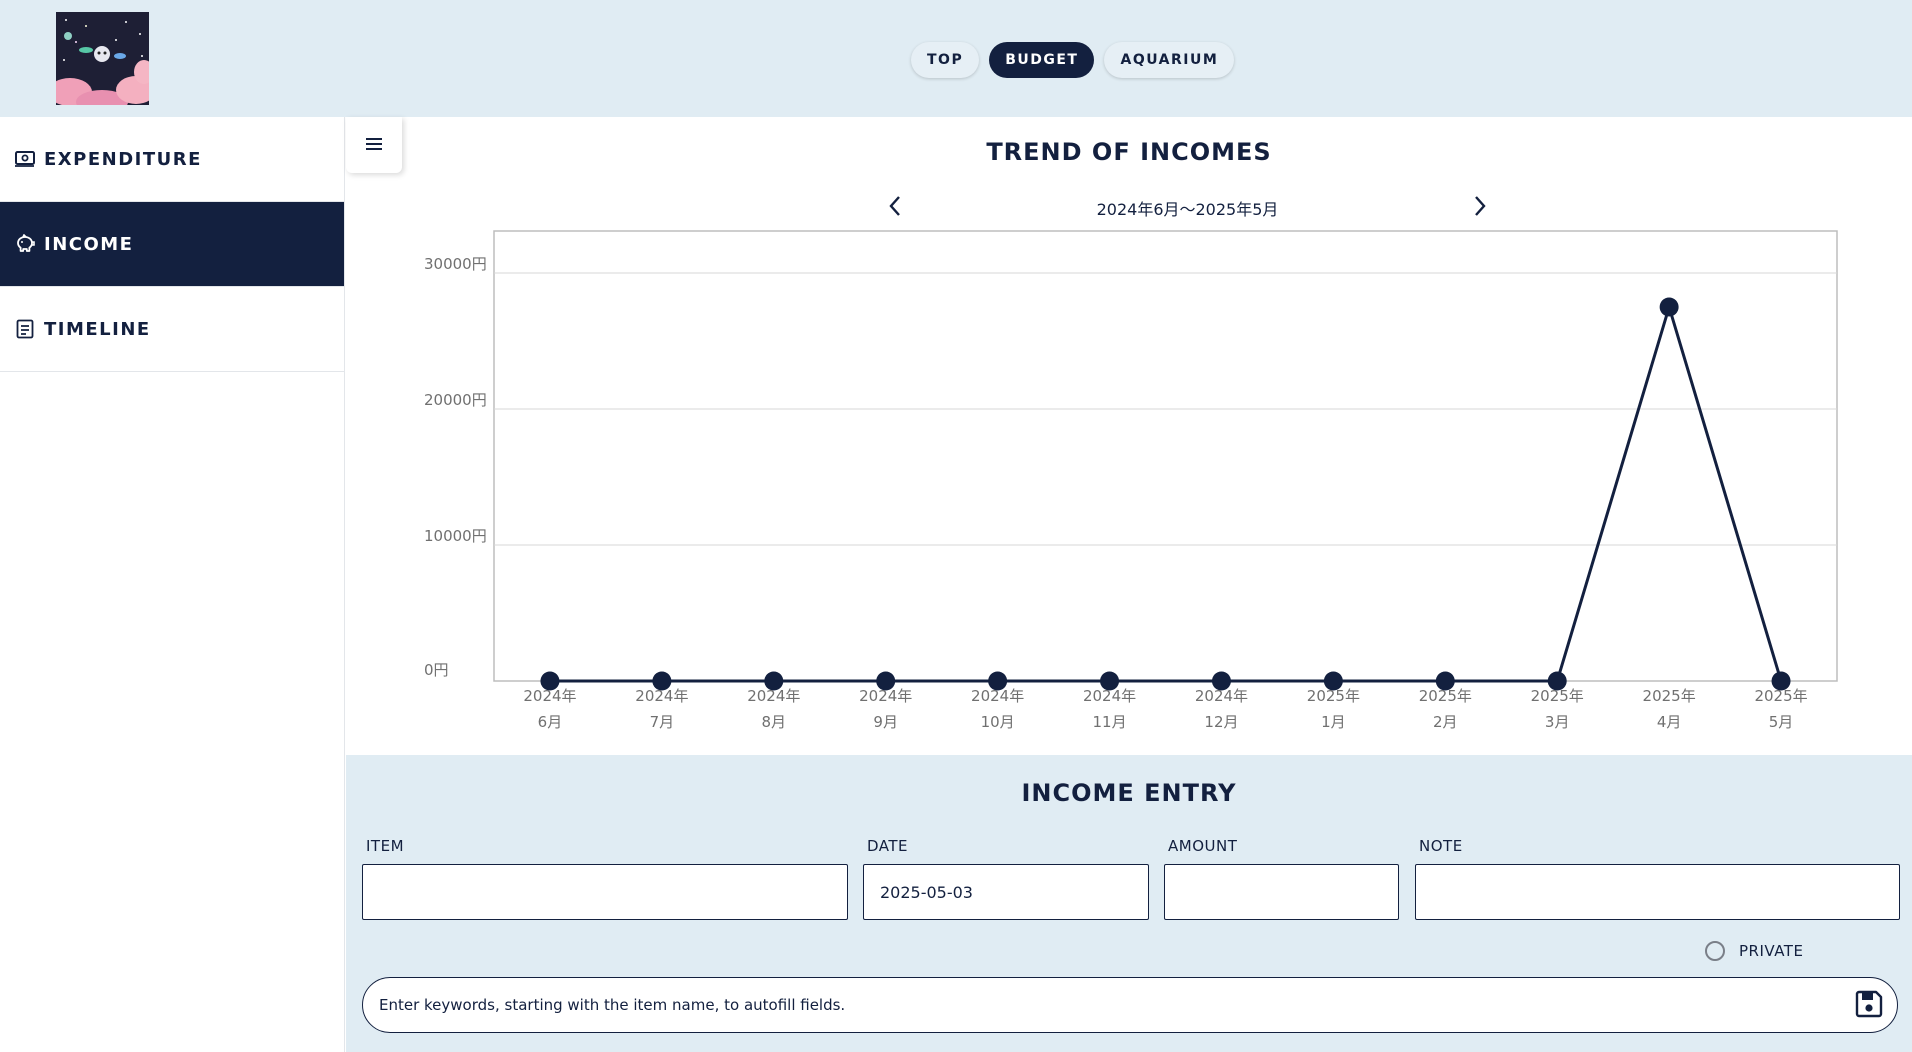 This screenshot has height=1052, width=1912. What do you see at coordinates (662, 722) in the screenshot?
I see `x-tick-label: 7月` at bounding box center [662, 722].